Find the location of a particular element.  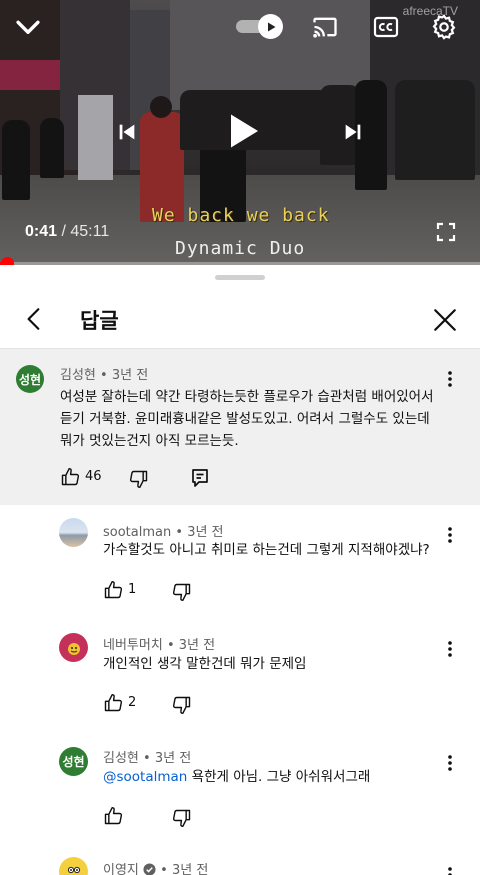

like-count: 2 is located at coordinates (132, 702).